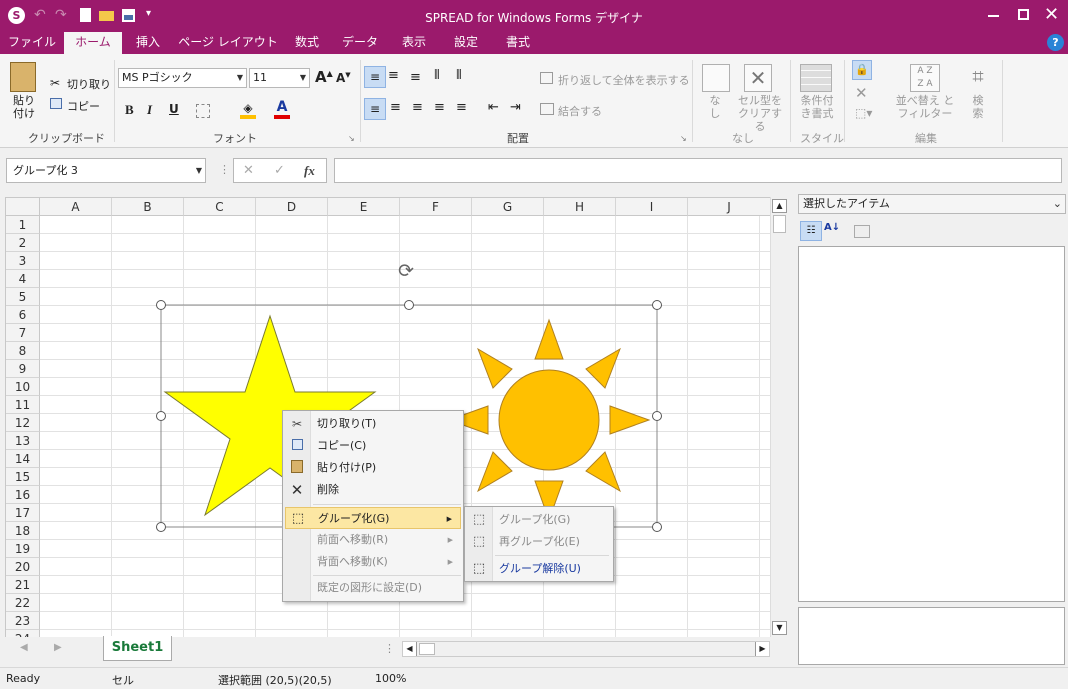  What do you see at coordinates (24, 647) in the screenshot?
I see `first-sheet-icon: ◀` at bounding box center [24, 647].